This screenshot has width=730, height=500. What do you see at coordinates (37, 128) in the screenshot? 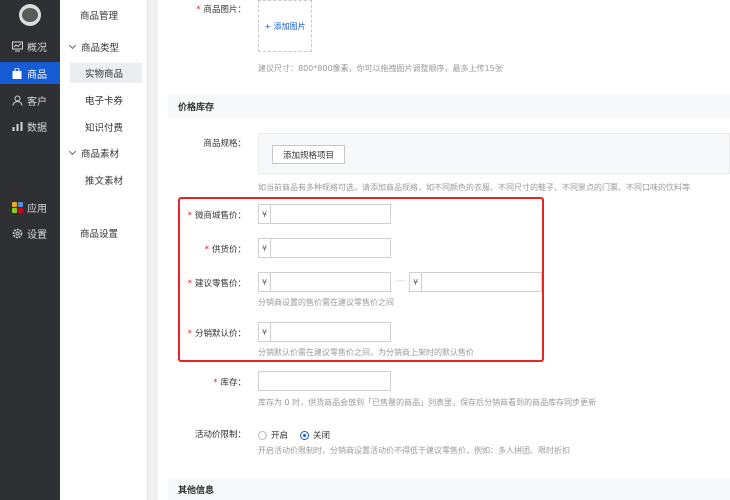
I see `sidebar-item-label: 数据` at bounding box center [37, 128].